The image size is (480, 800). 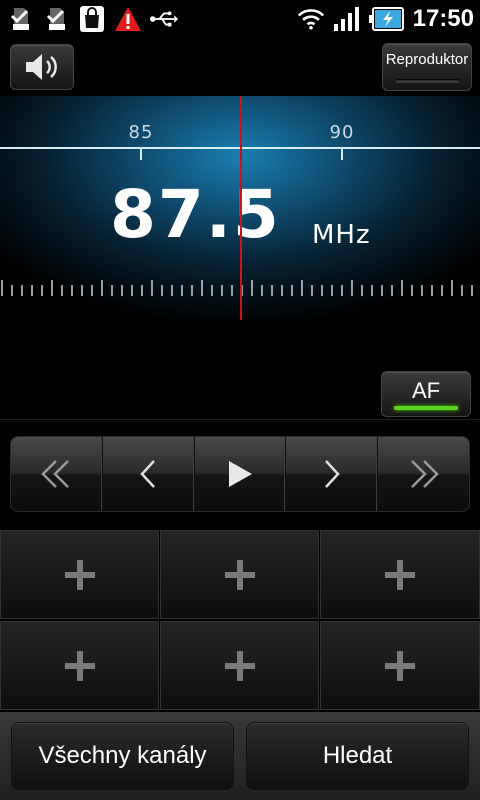 I want to click on store-bag-icon, so click(x=92, y=19).